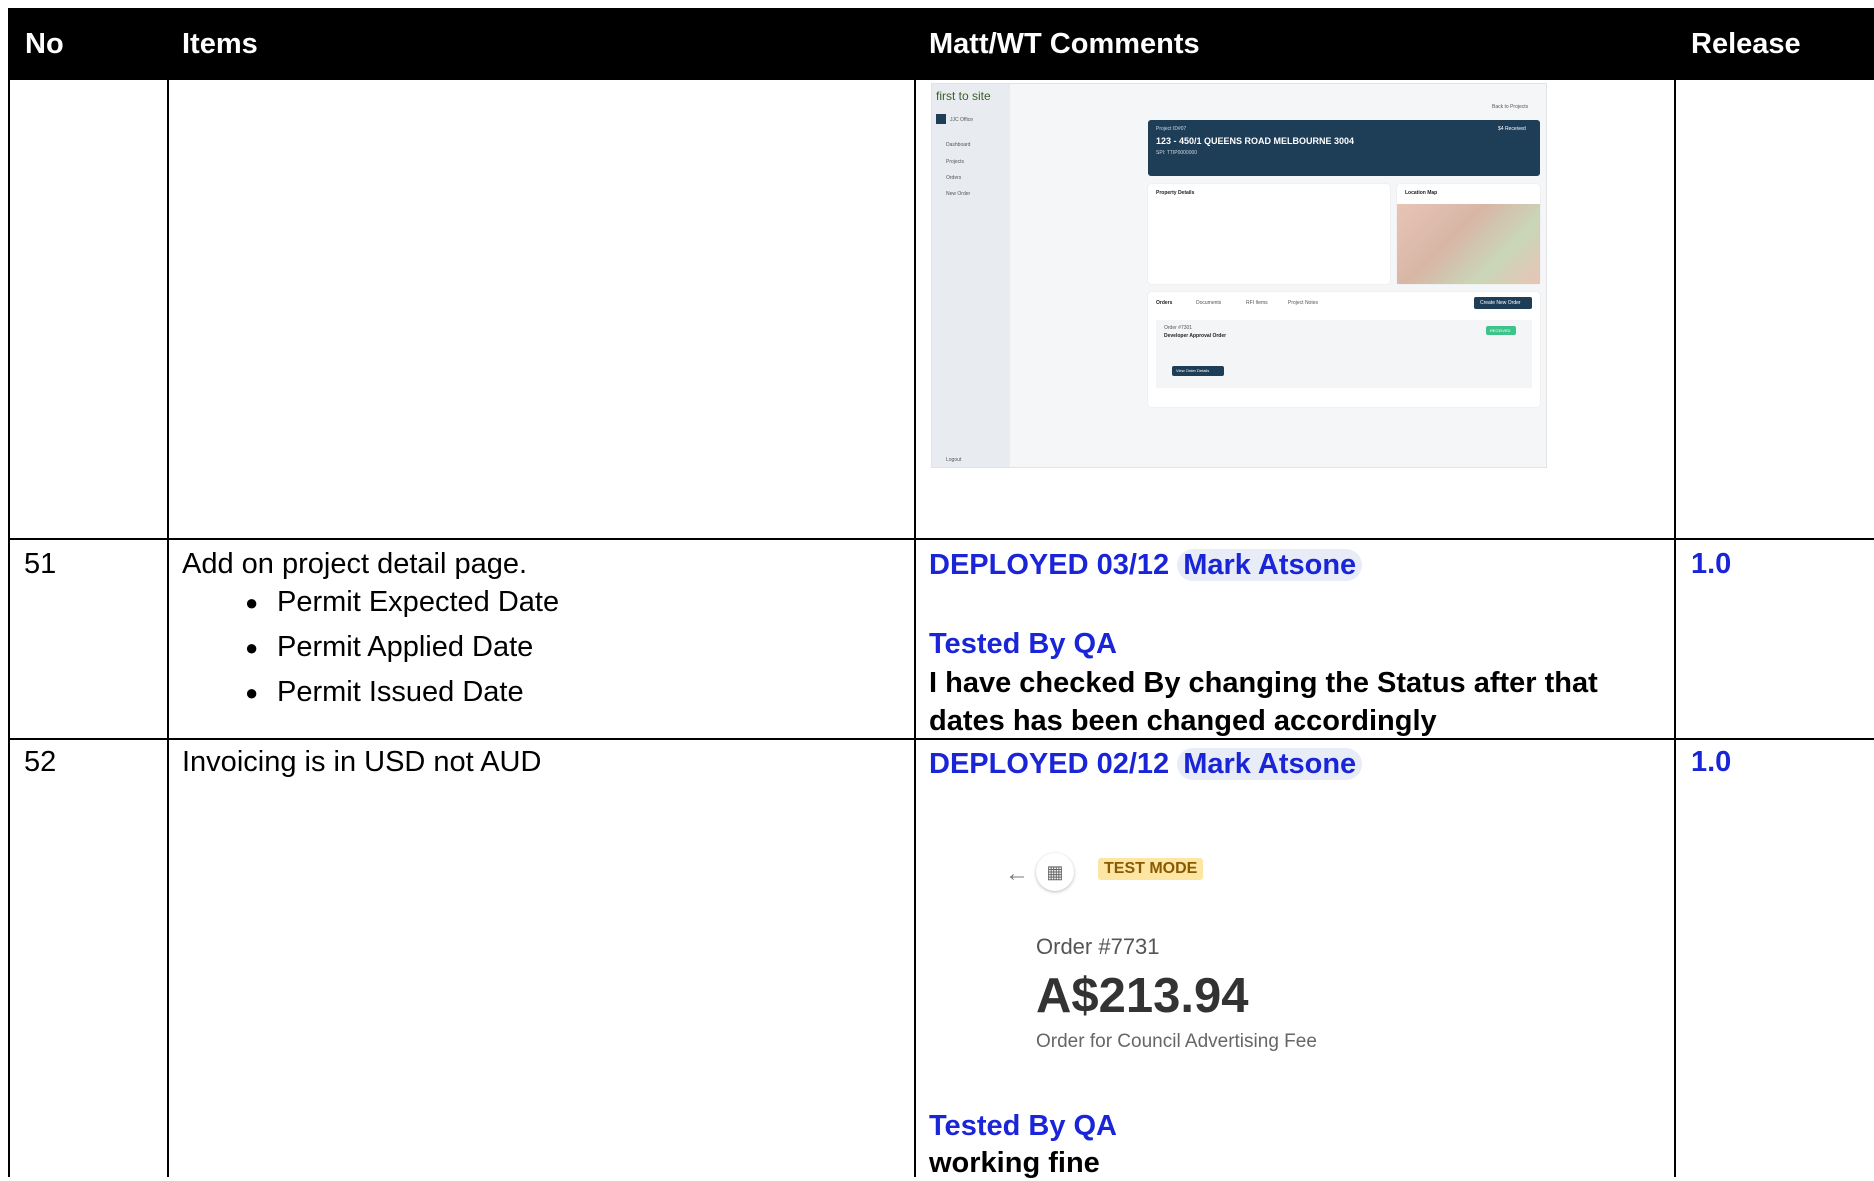 The height and width of the screenshot is (1181, 1874). I want to click on nav-projects: Projects, so click(955, 162).